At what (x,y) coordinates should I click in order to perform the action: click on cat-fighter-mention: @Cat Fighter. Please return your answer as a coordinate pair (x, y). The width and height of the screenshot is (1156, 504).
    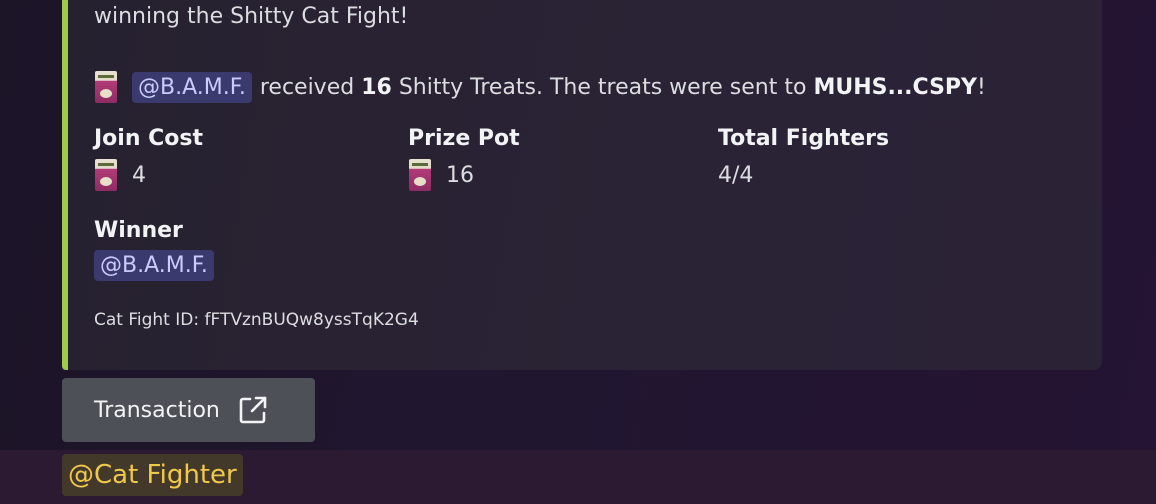
    Looking at the image, I should click on (152, 475).